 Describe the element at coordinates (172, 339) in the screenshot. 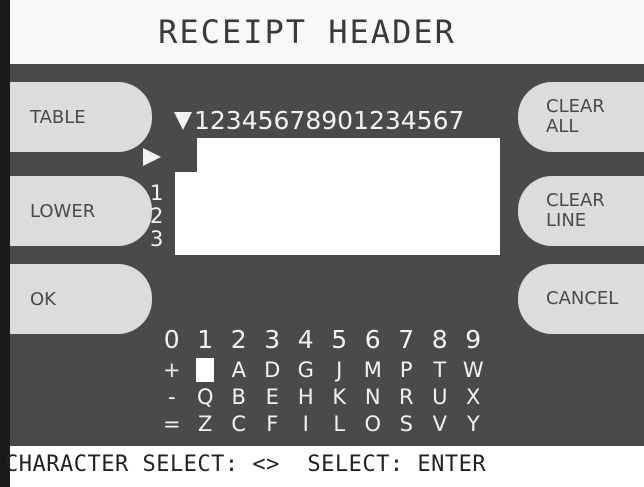

I see `char-cell: 0` at that location.